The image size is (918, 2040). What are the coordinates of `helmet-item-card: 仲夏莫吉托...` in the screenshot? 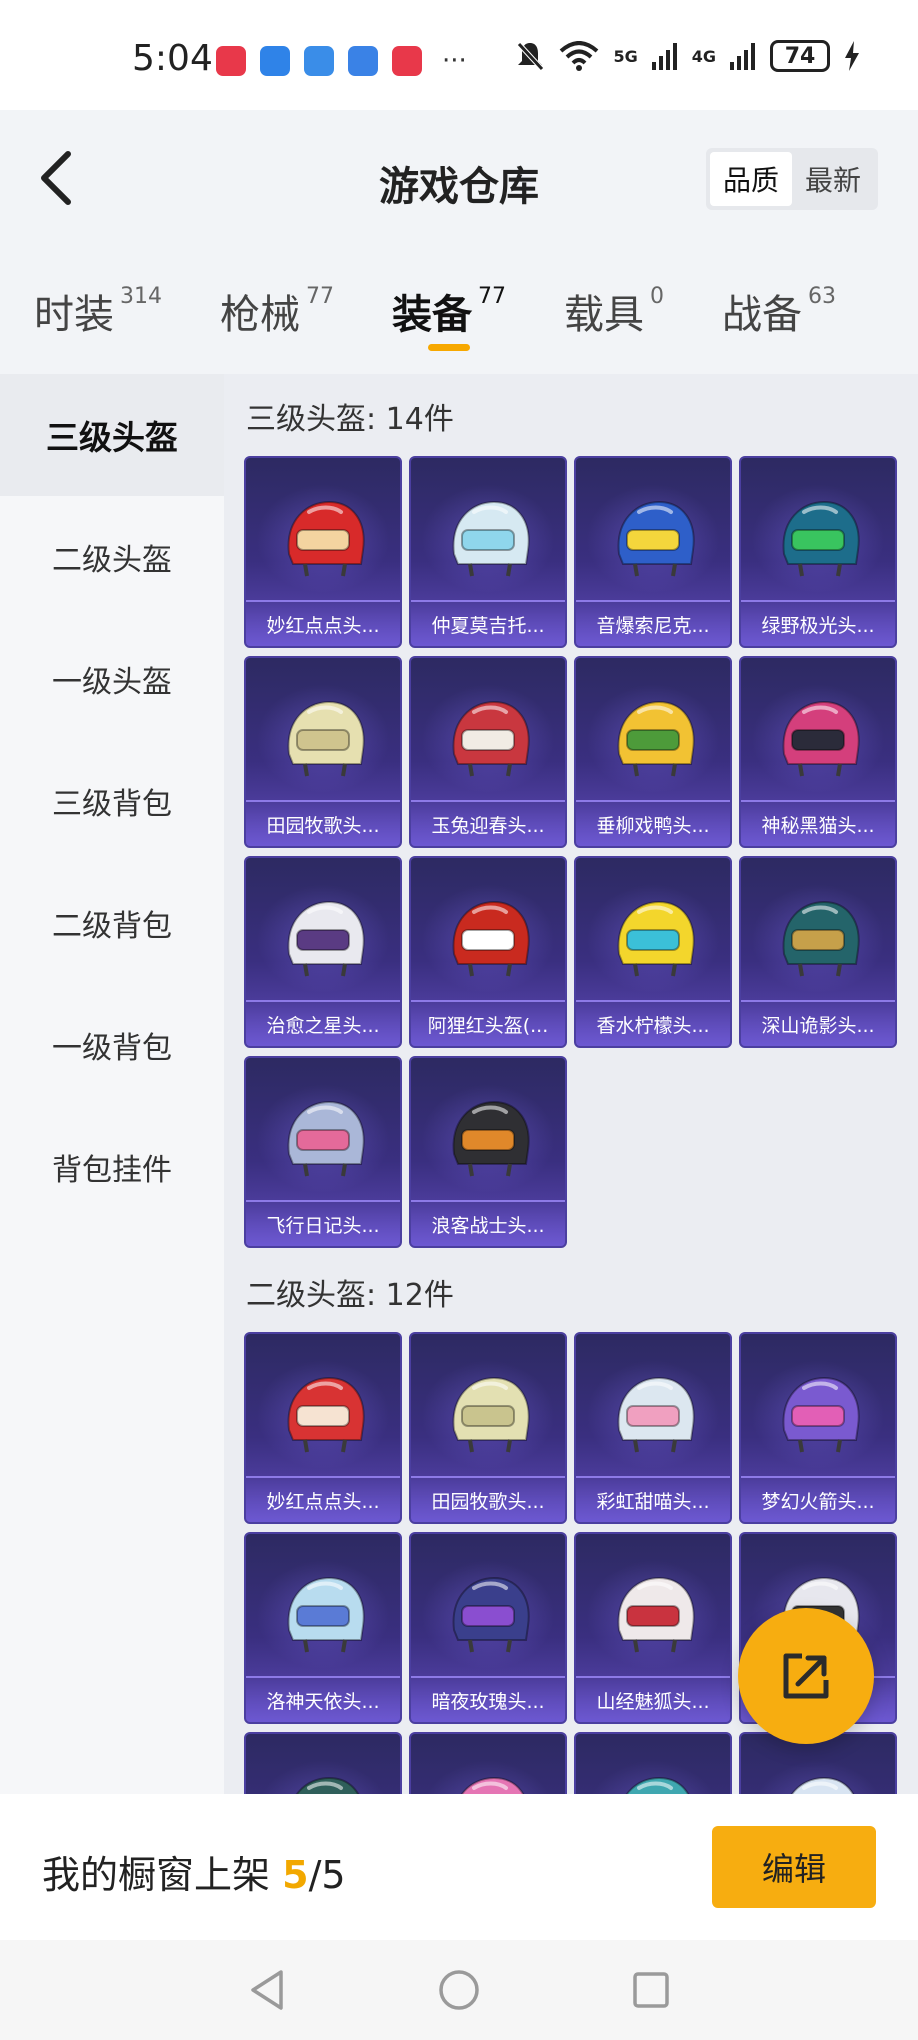 It's located at (488, 552).